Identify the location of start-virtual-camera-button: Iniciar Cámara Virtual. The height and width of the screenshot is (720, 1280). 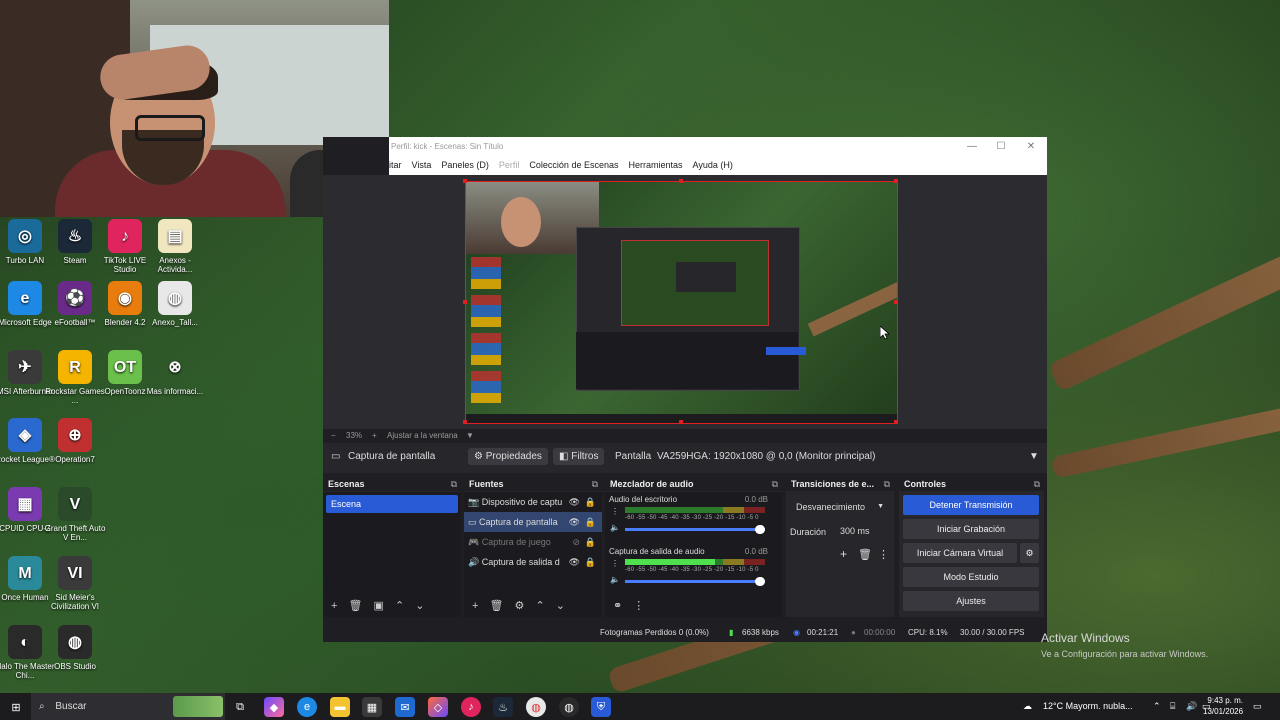
(960, 553).